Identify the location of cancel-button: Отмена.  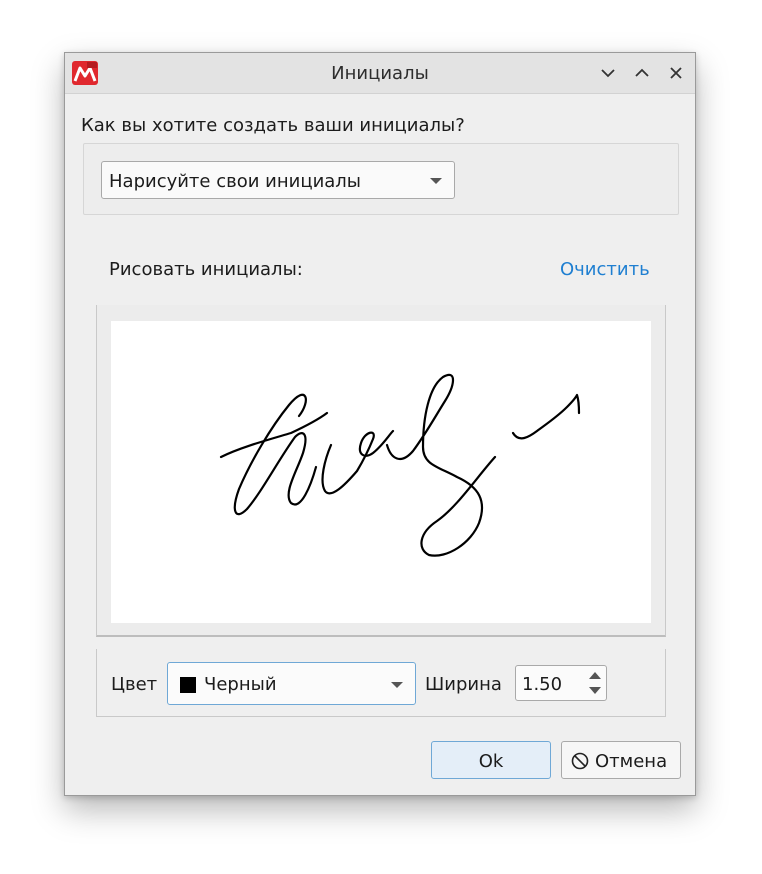
(621, 760).